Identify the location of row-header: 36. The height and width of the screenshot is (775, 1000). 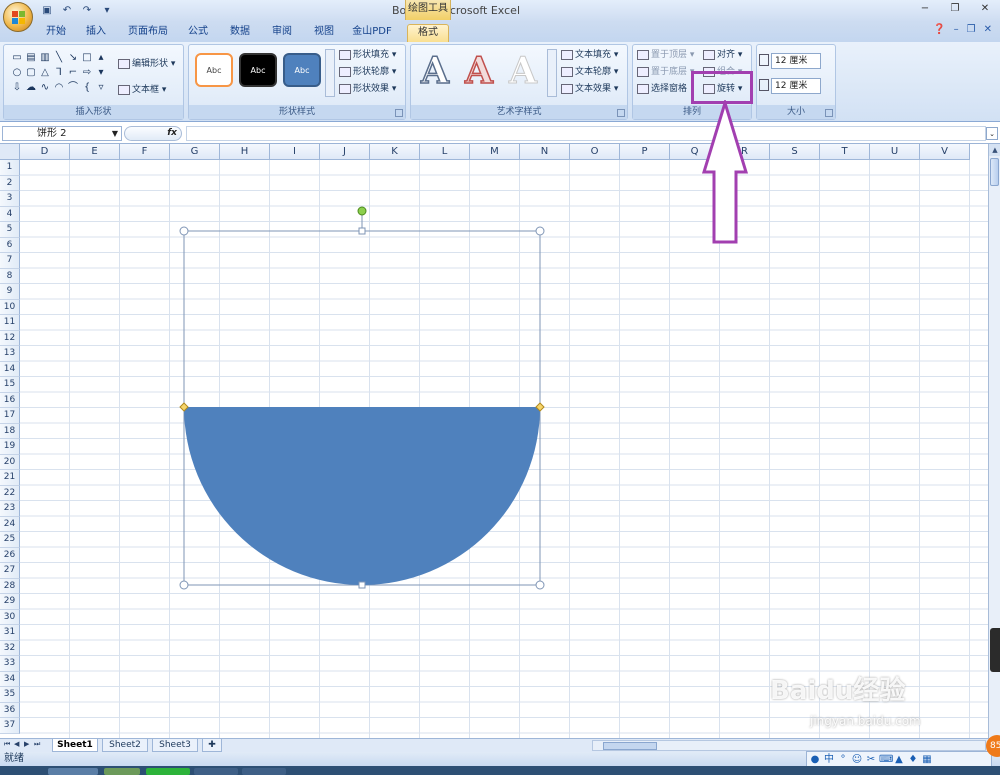
(10, 710).